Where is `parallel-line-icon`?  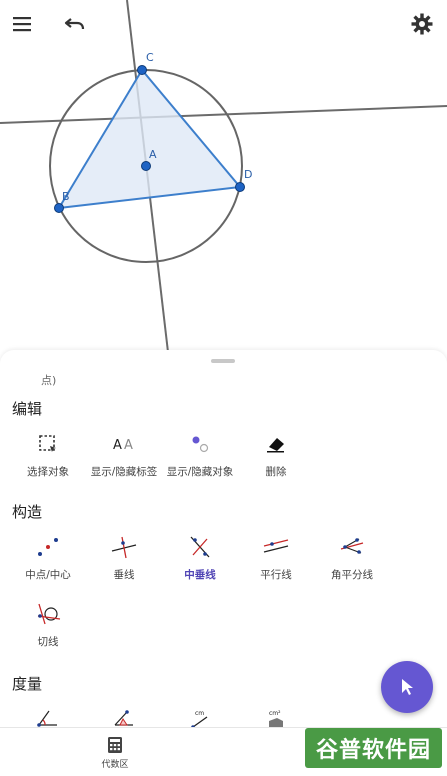
parallel-line-icon is located at coordinates (276, 546).